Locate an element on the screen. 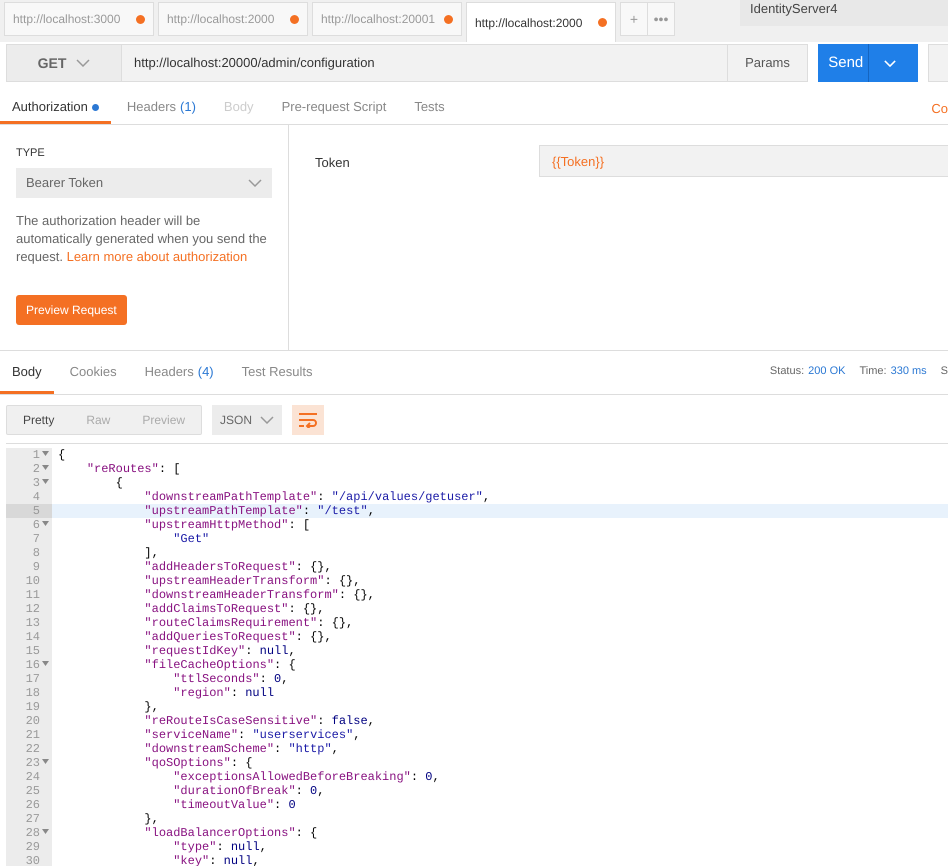 The image size is (948, 866). cookies-link: Co is located at coordinates (939, 108).